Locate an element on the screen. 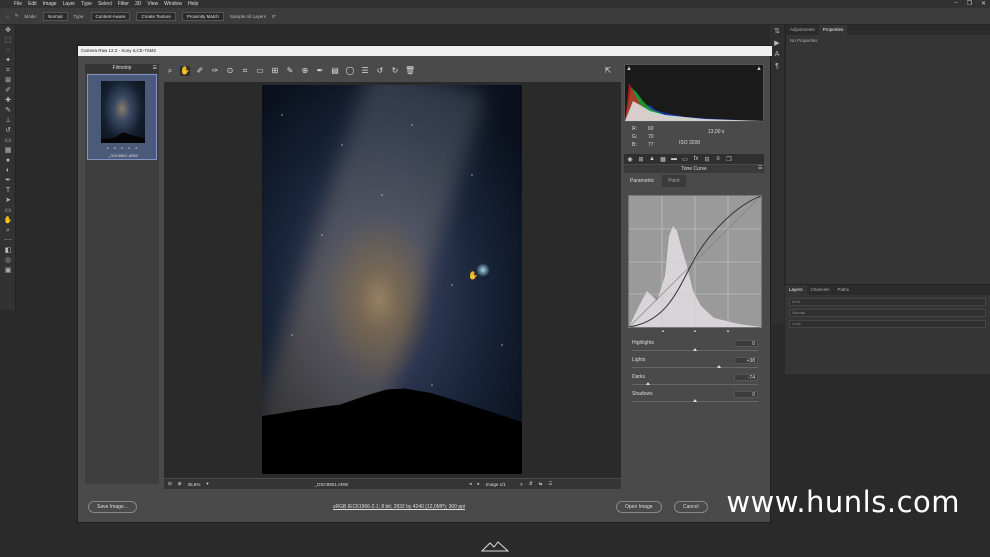 The image size is (990, 557). trash-icon: 🗑 is located at coordinates (410, 71).